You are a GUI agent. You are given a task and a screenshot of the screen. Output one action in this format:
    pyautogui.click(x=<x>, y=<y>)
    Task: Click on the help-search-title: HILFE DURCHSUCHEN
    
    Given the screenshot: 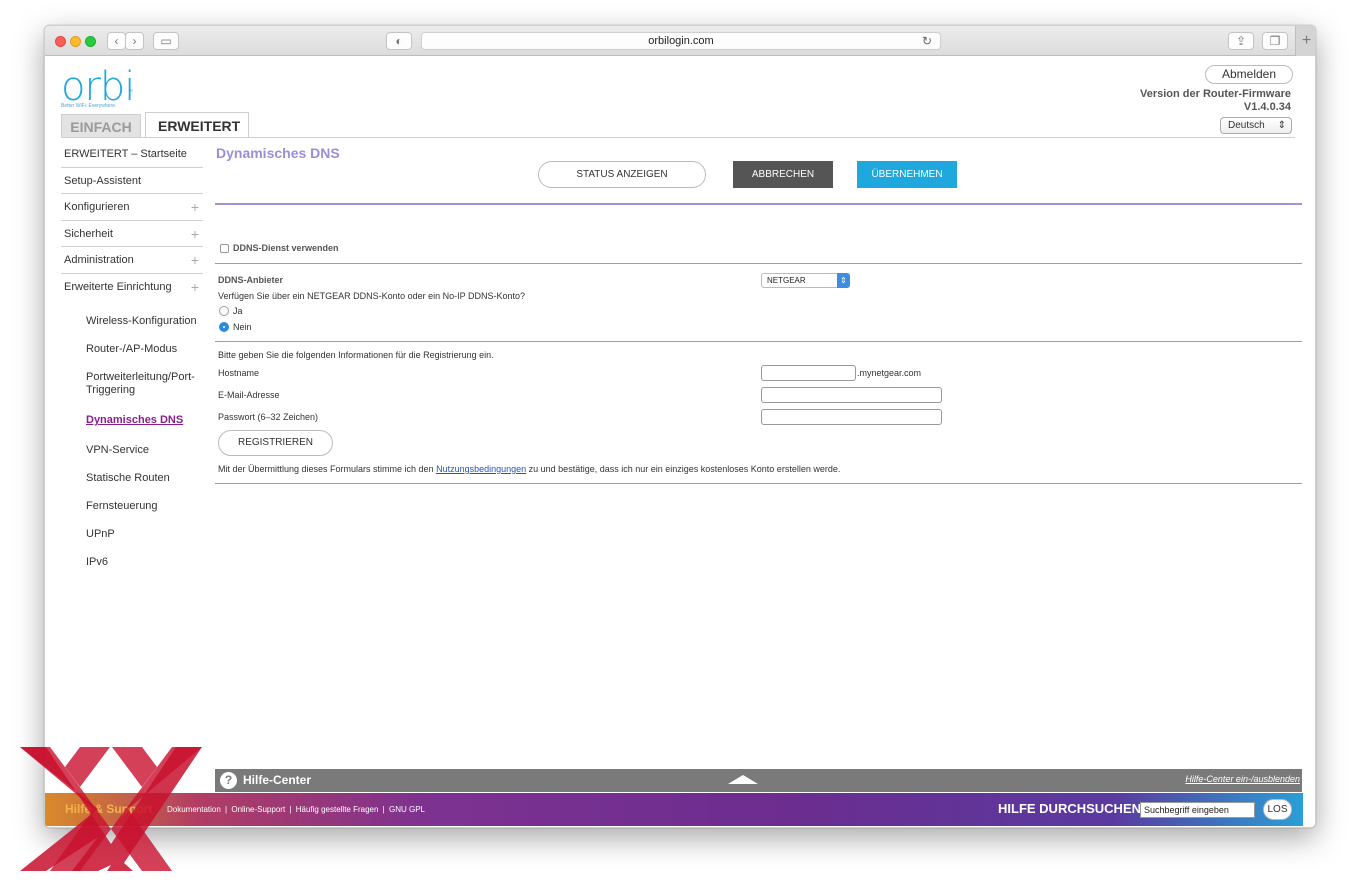 What is the action you would take?
    pyautogui.click(x=1069, y=808)
    